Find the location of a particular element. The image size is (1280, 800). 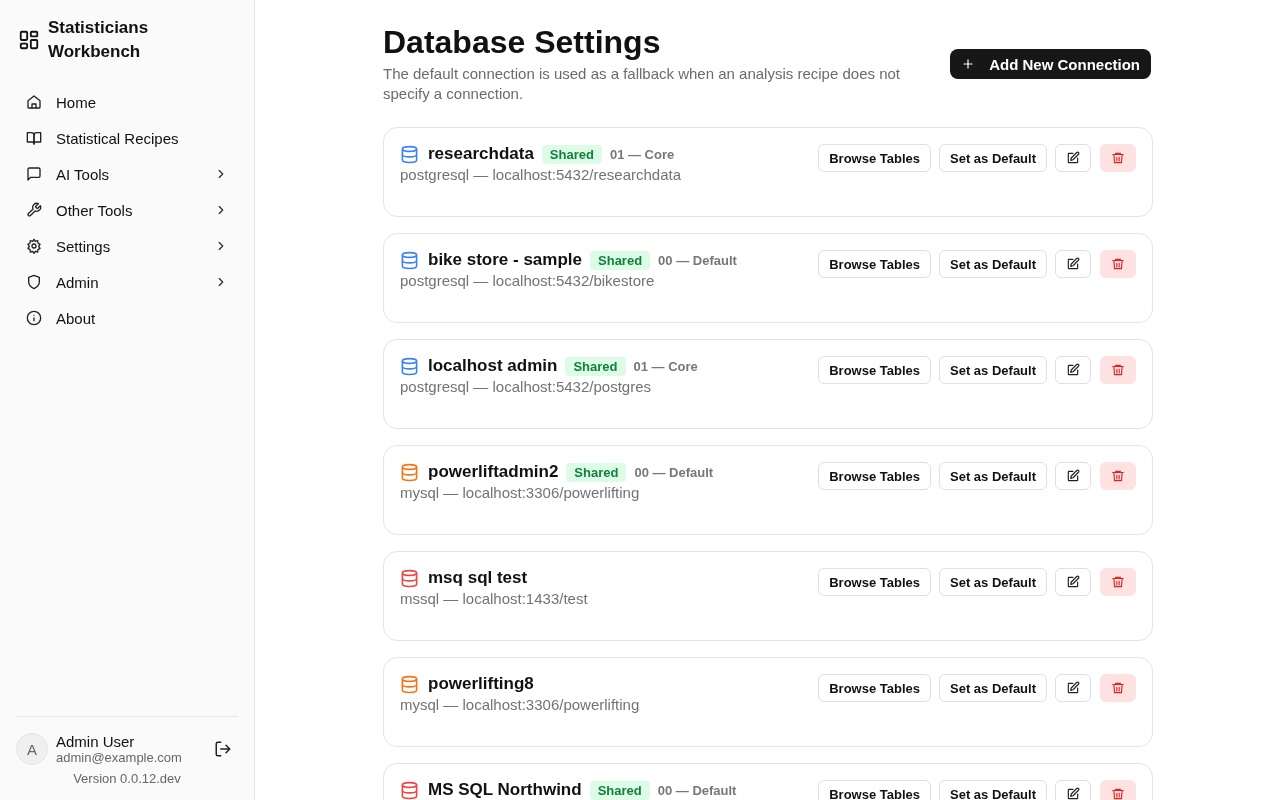

grid-icon is located at coordinates (29, 40).